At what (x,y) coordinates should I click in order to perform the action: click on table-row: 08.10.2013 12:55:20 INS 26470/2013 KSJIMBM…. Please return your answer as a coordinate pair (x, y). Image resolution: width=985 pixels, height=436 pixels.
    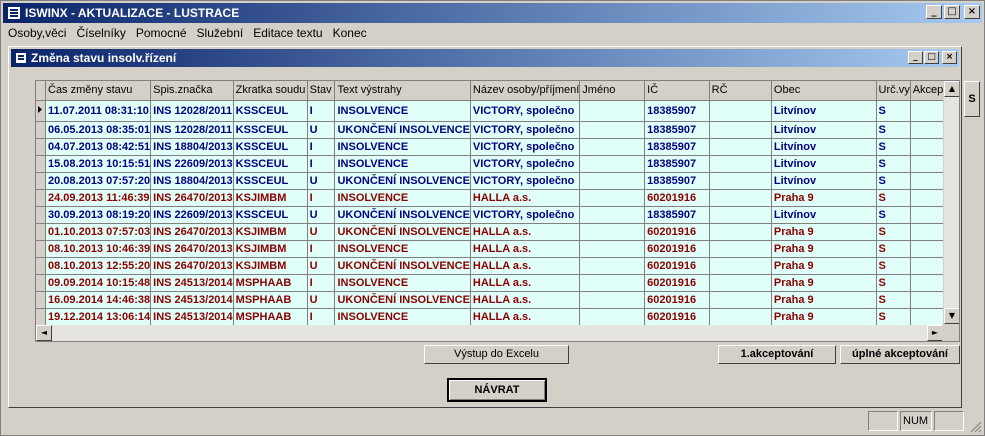
    Looking at the image, I should click on (497, 266).